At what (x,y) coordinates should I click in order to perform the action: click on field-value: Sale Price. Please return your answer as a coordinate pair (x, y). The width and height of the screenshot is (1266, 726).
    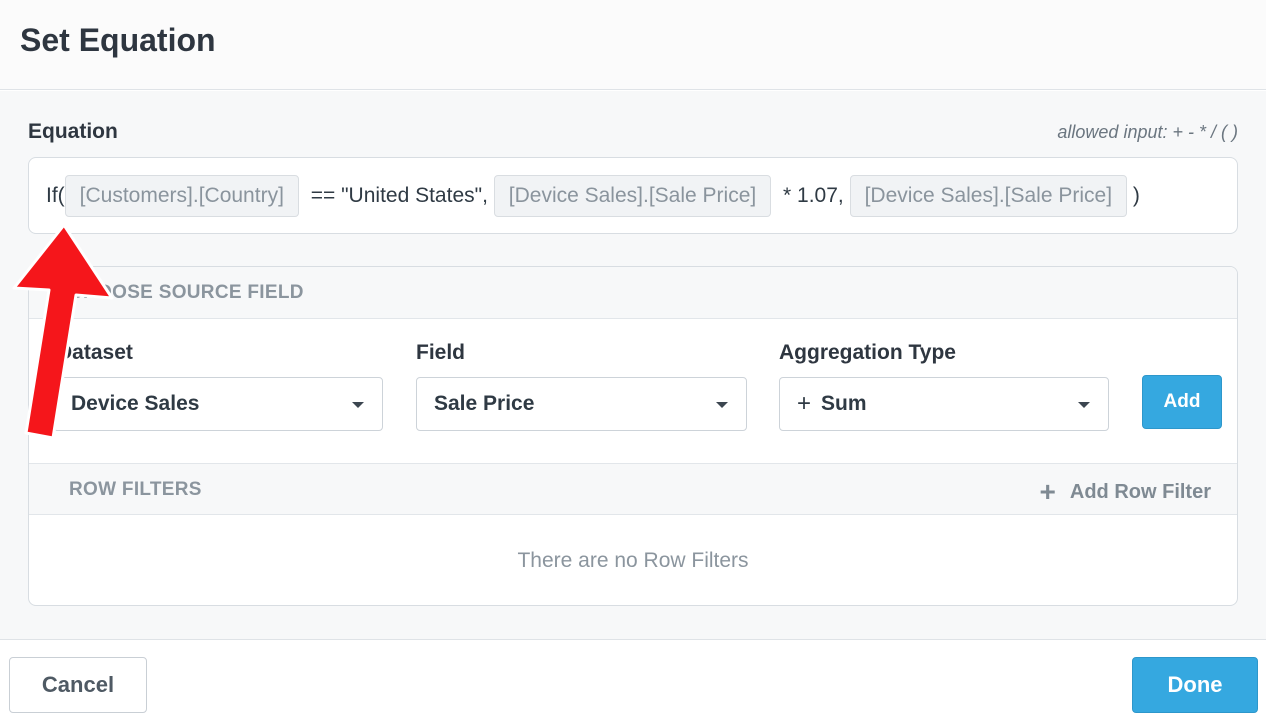
    Looking at the image, I should click on (484, 403).